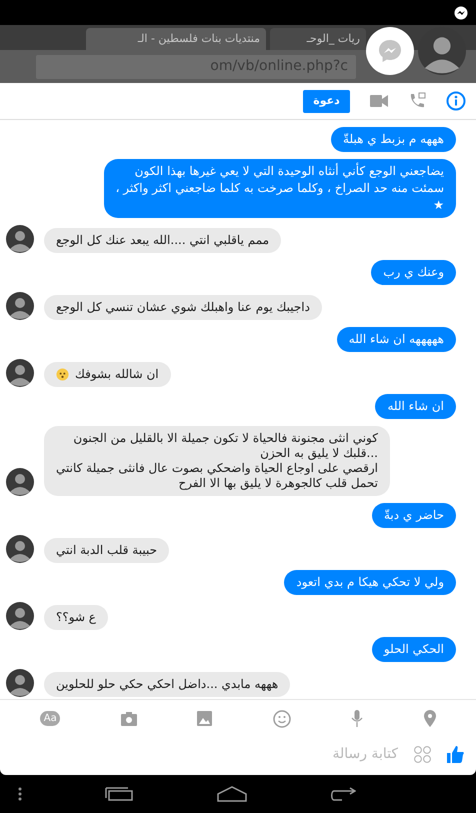 This screenshot has width=476, height=813. What do you see at coordinates (430, 718) in the screenshot?
I see `location-pin-icon` at bounding box center [430, 718].